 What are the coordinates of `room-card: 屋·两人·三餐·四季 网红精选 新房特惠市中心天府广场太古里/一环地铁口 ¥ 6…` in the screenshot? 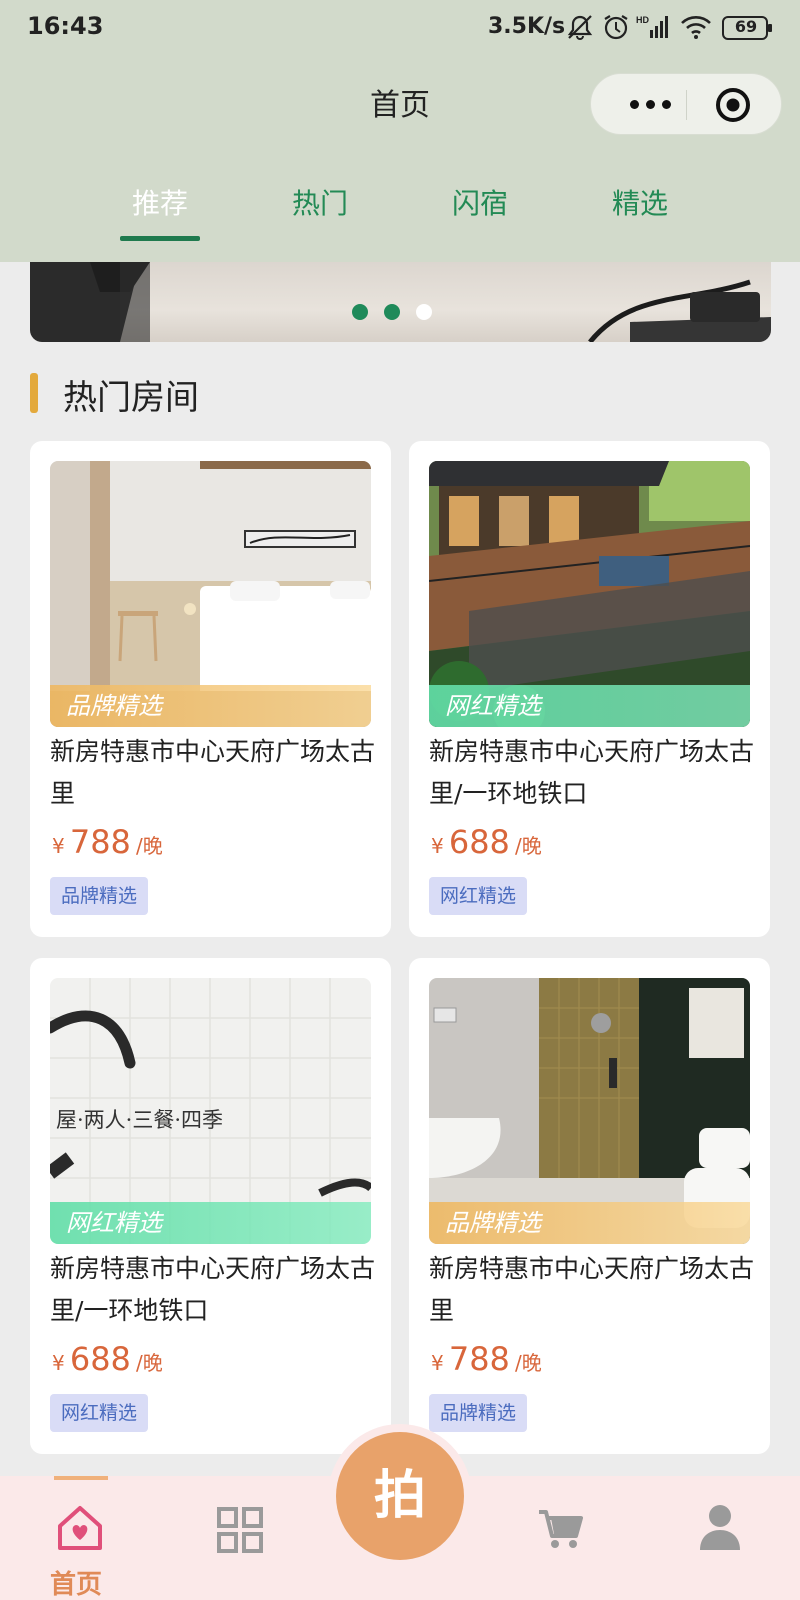 It's located at (210, 1206).